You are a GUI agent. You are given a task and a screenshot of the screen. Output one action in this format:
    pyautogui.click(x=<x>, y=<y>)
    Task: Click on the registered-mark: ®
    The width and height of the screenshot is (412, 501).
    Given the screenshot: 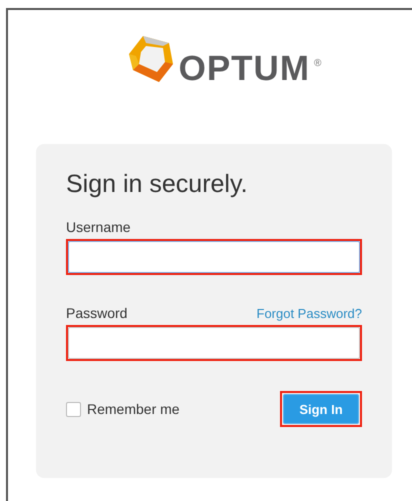 What is the action you would take?
    pyautogui.click(x=318, y=63)
    